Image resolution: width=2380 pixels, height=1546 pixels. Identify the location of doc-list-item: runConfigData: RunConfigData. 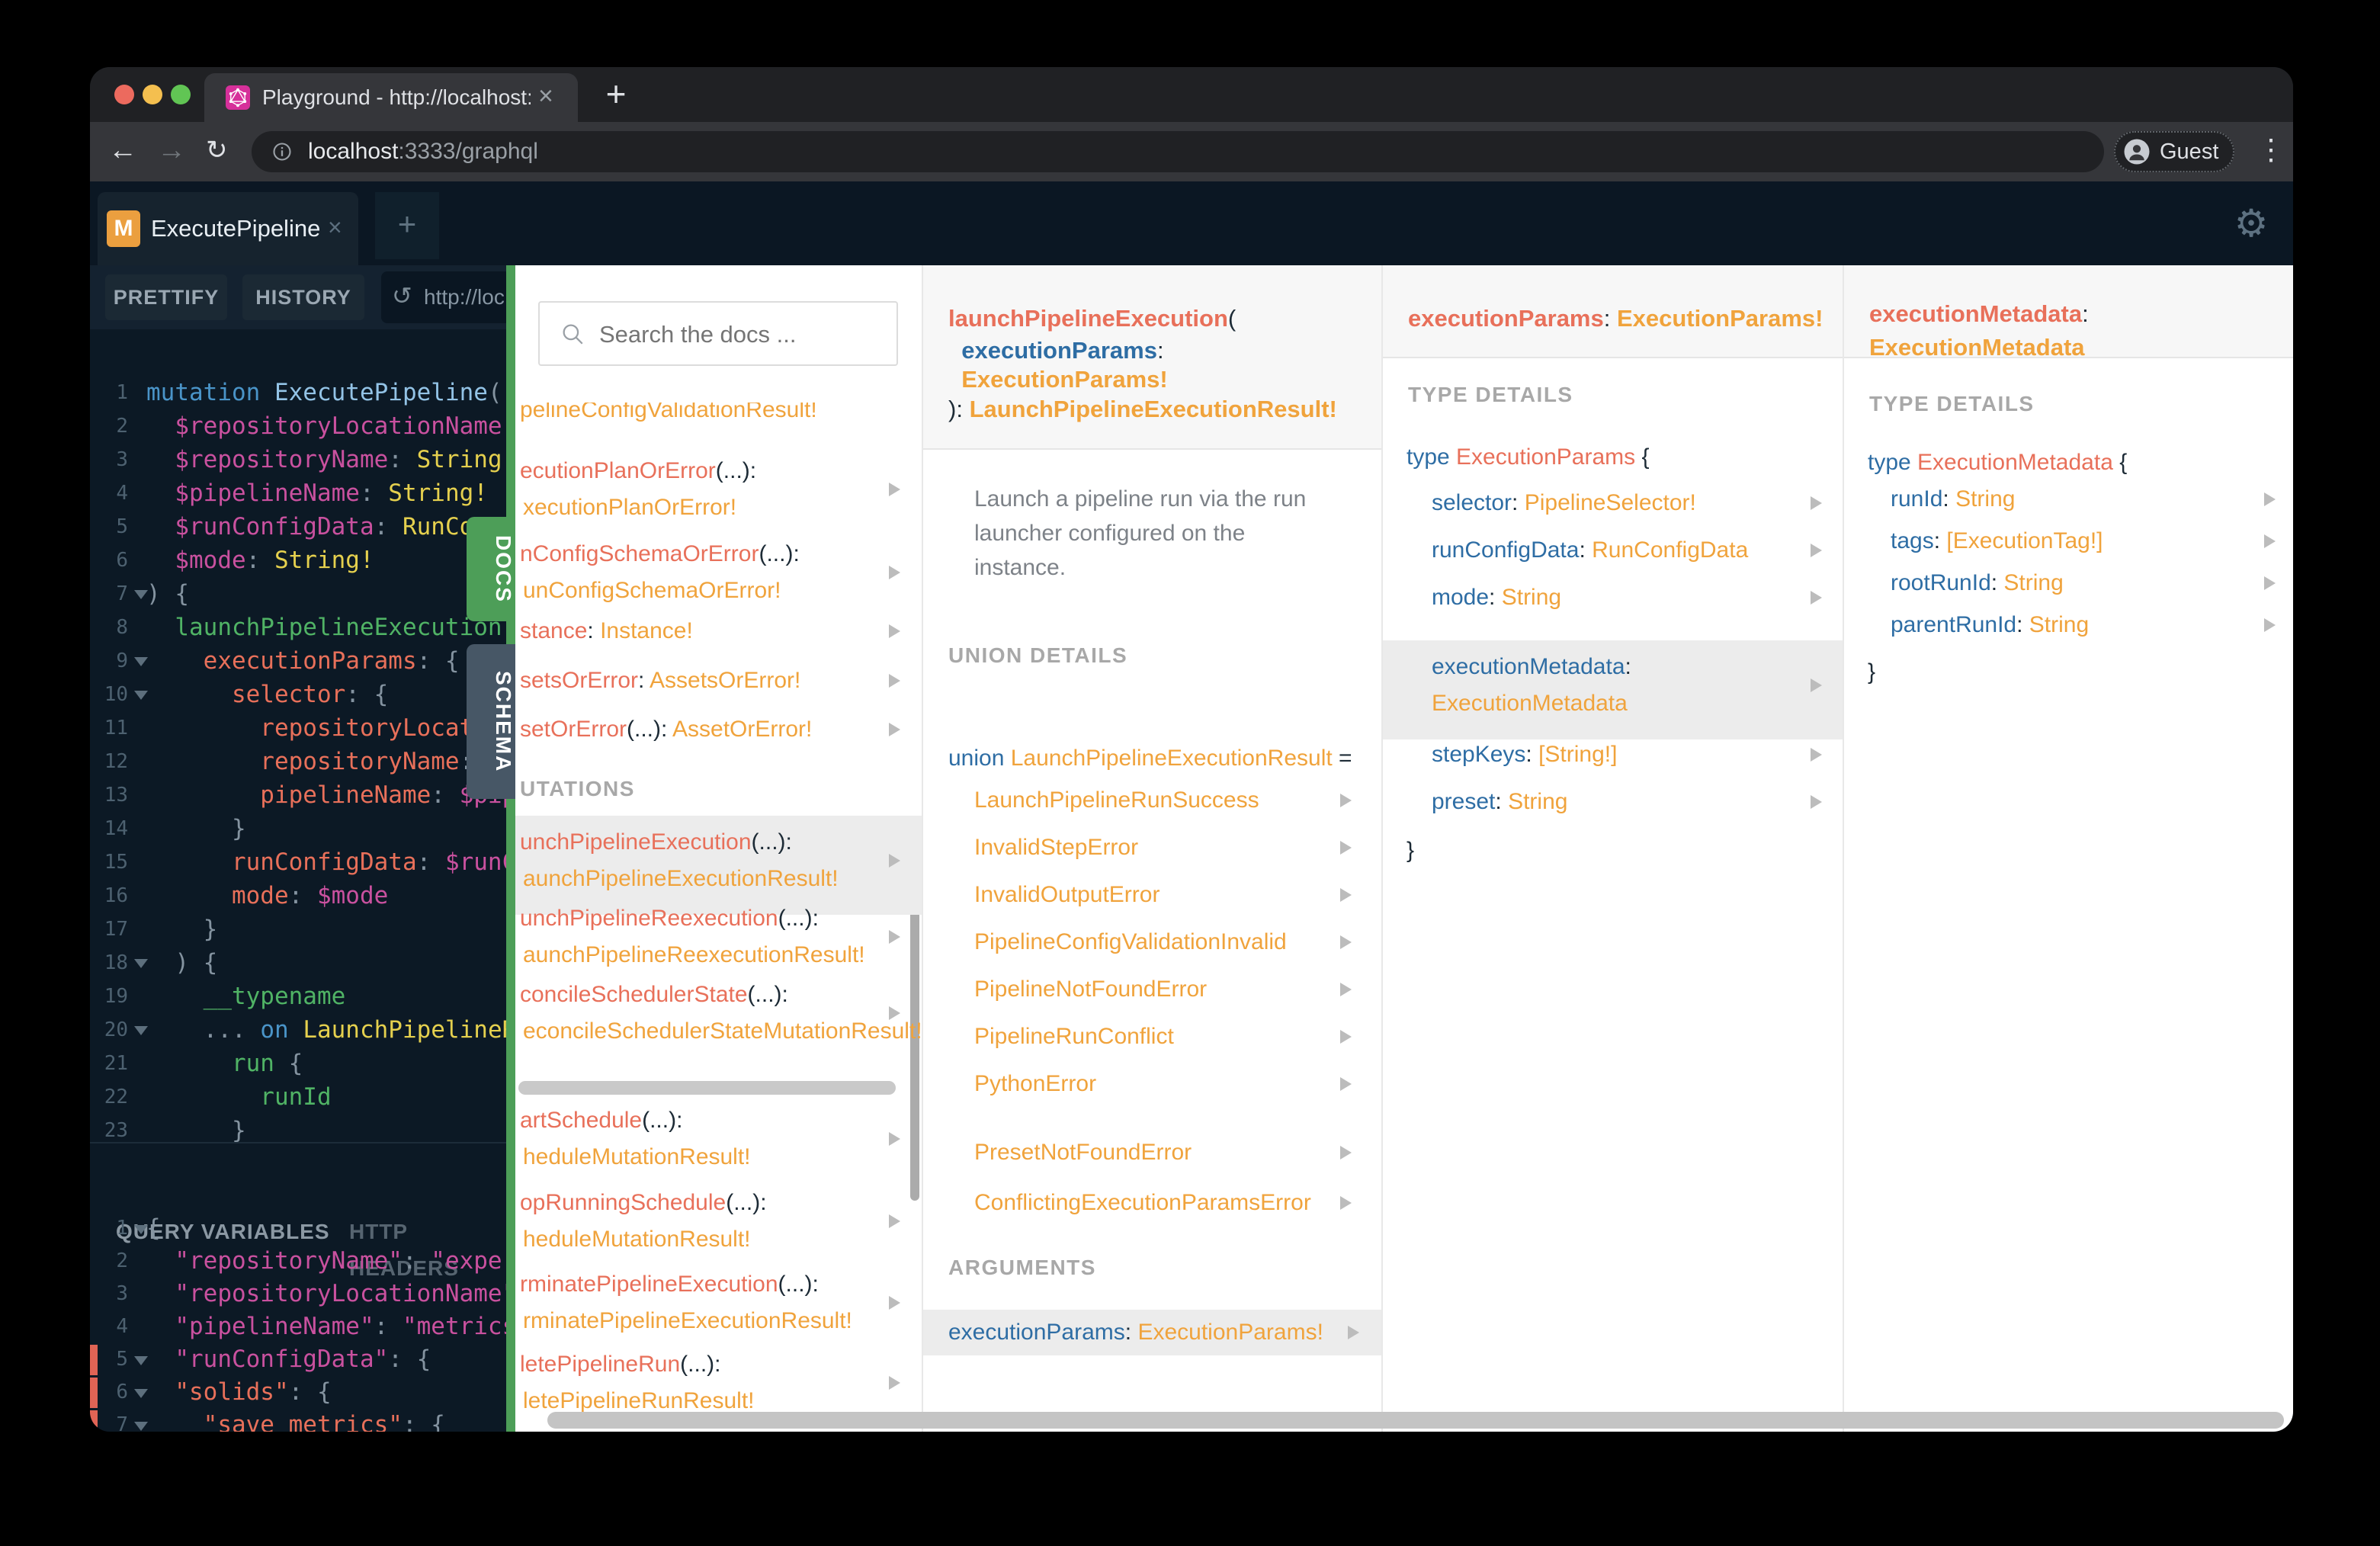
(1590, 550).